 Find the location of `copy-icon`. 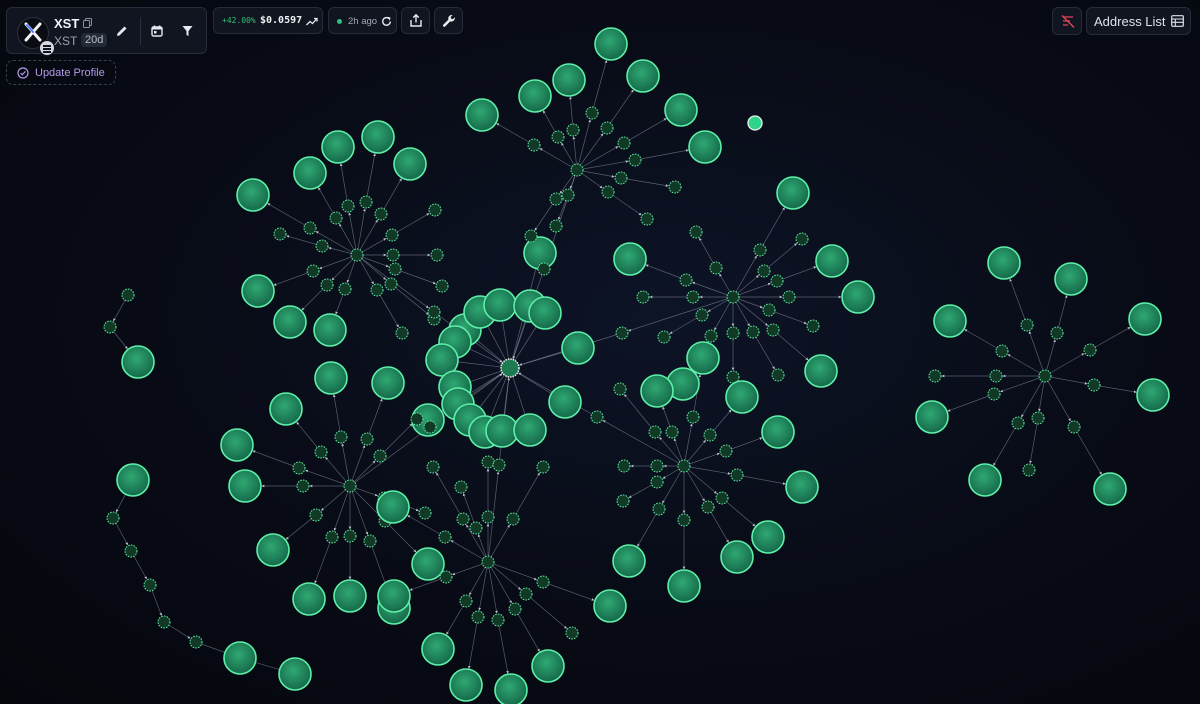

copy-icon is located at coordinates (87, 23).